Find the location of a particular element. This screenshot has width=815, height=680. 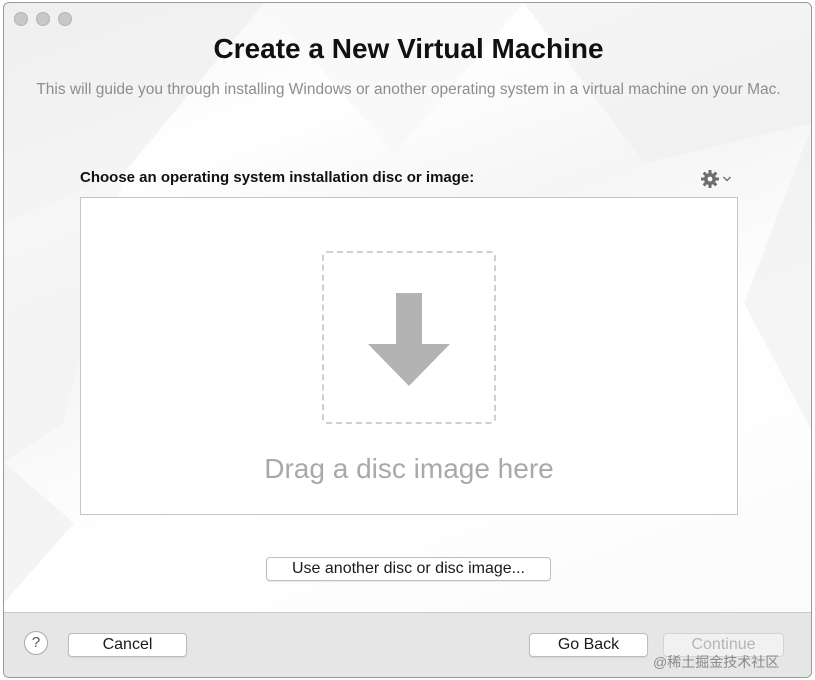

page-title: Create a New Virtual Machine is located at coordinates (408, 48).